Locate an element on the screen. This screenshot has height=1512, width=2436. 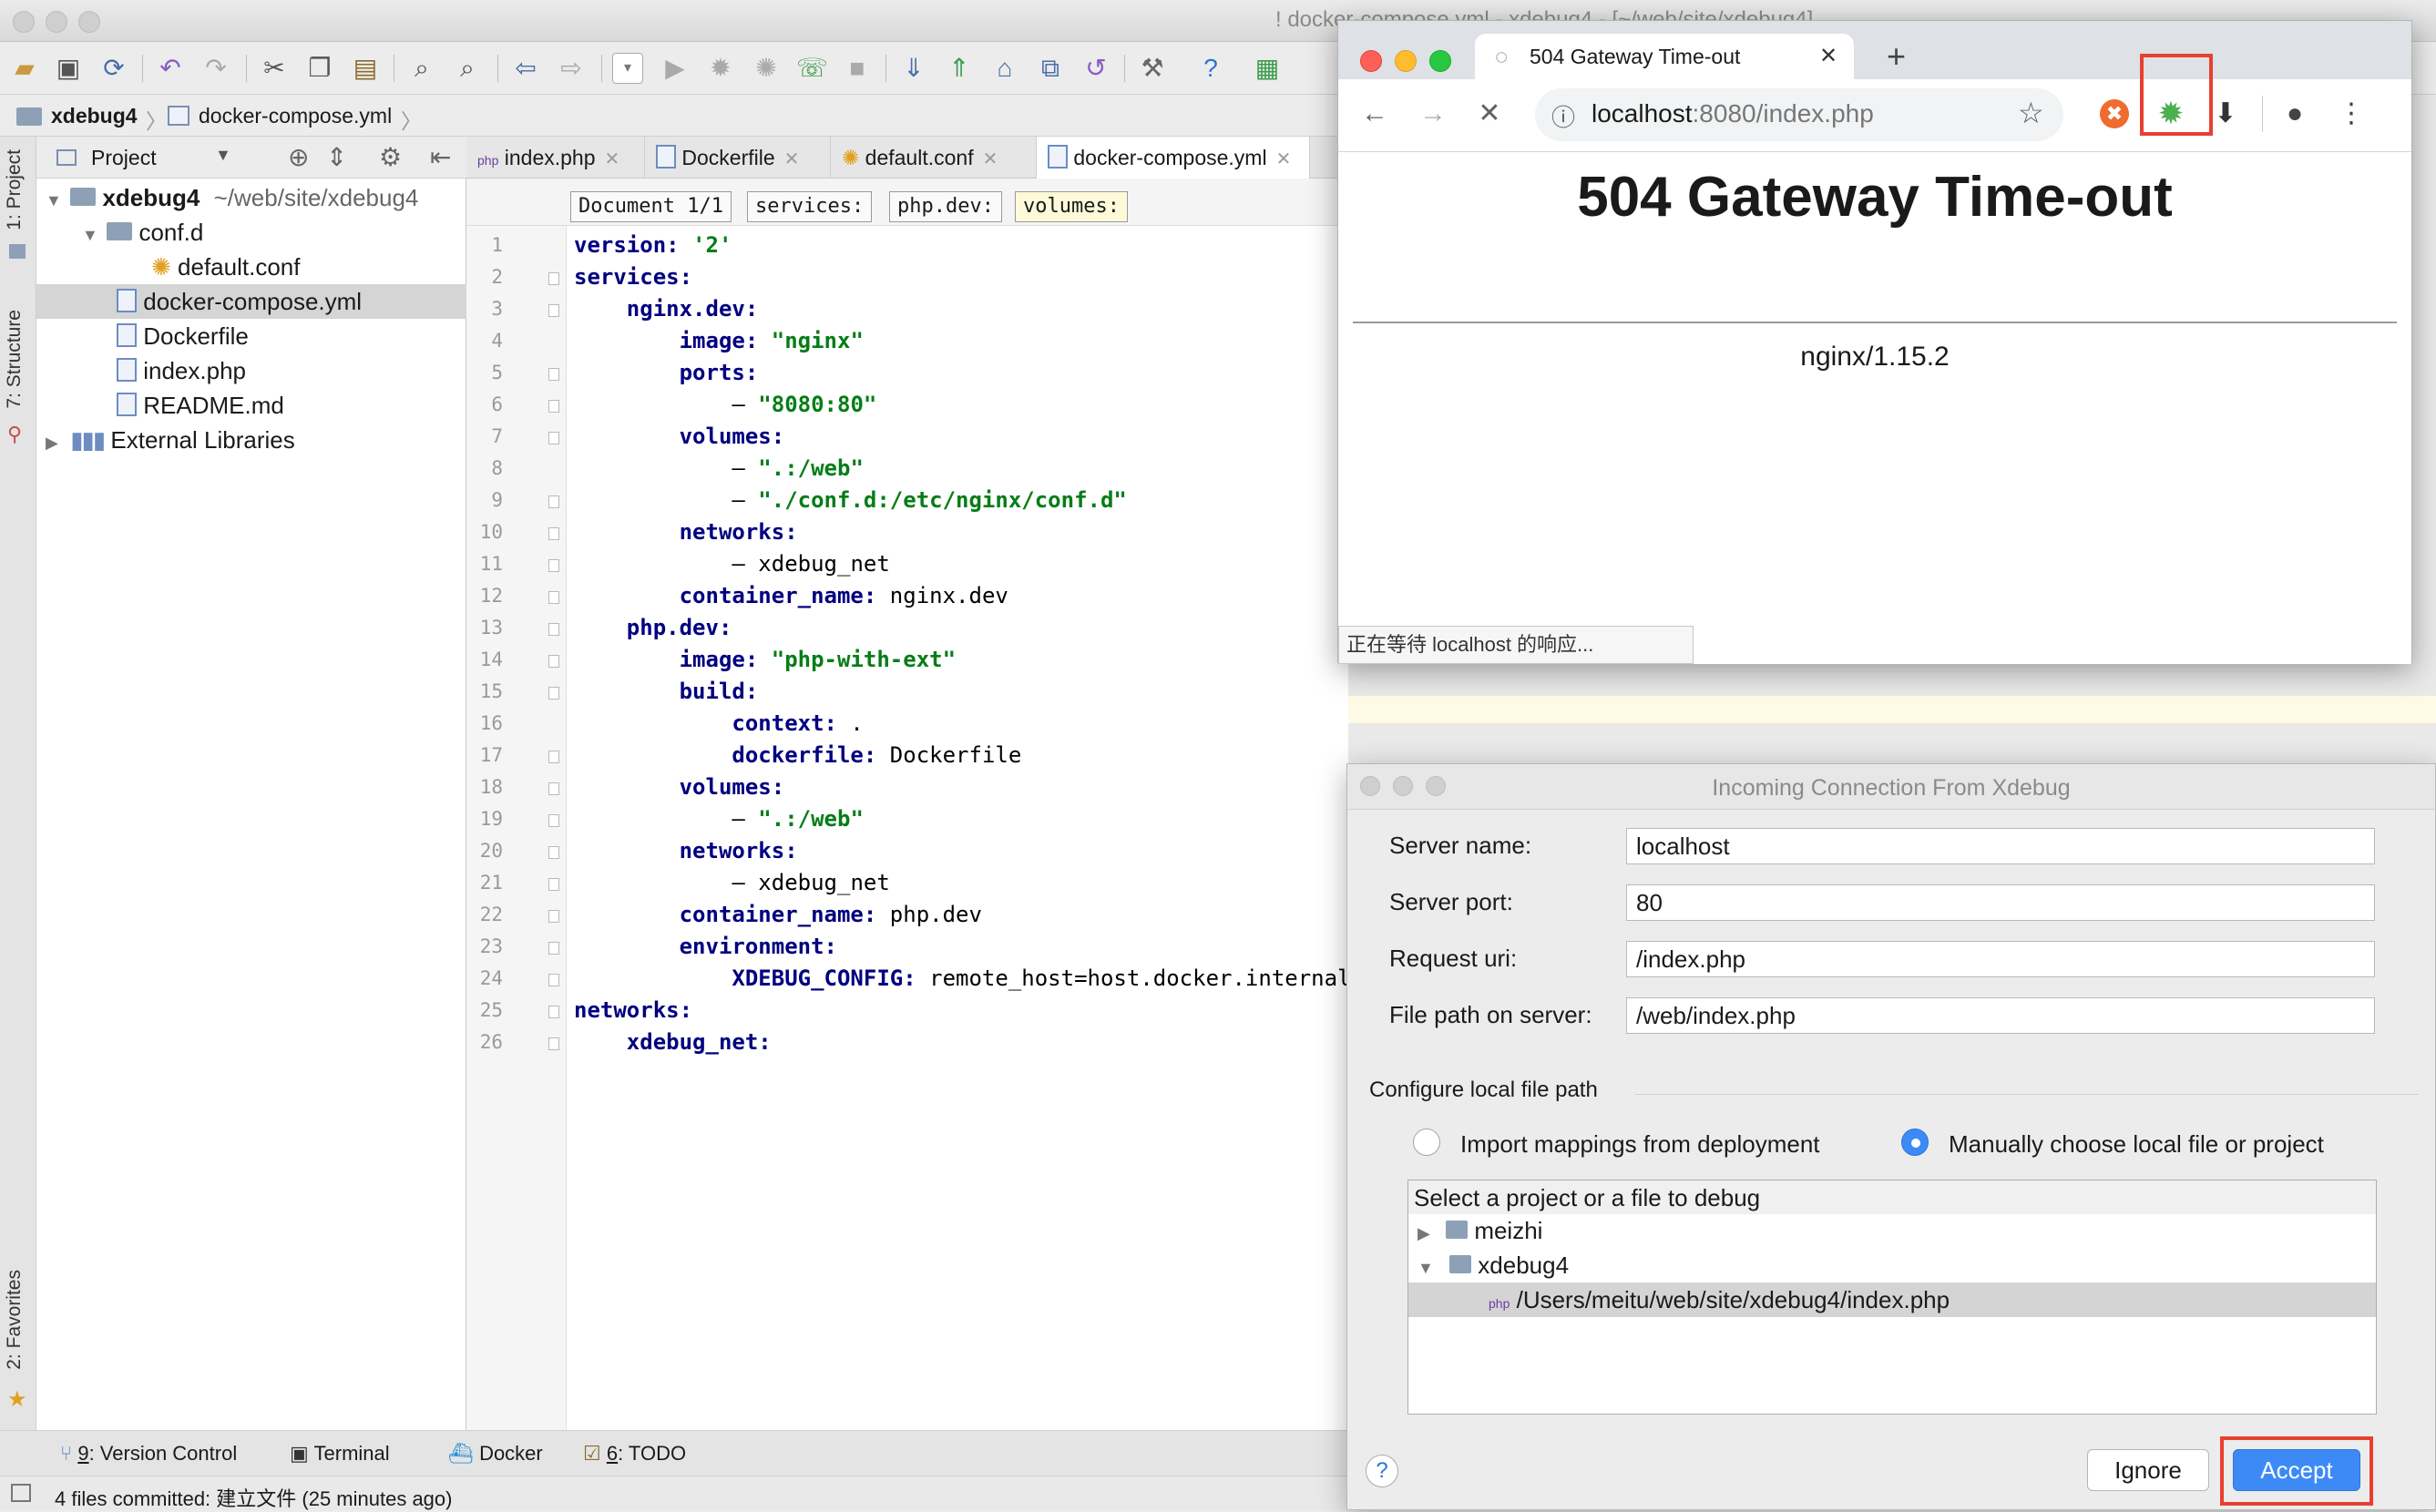
browser-minimize-button is located at coordinates (1406, 61).